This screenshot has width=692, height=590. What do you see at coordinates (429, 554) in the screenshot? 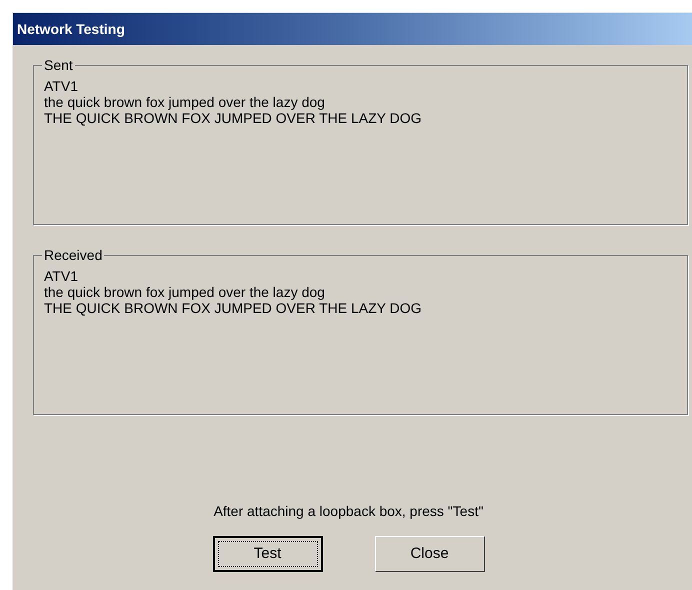
I see `dialog-button: Close` at bounding box center [429, 554].